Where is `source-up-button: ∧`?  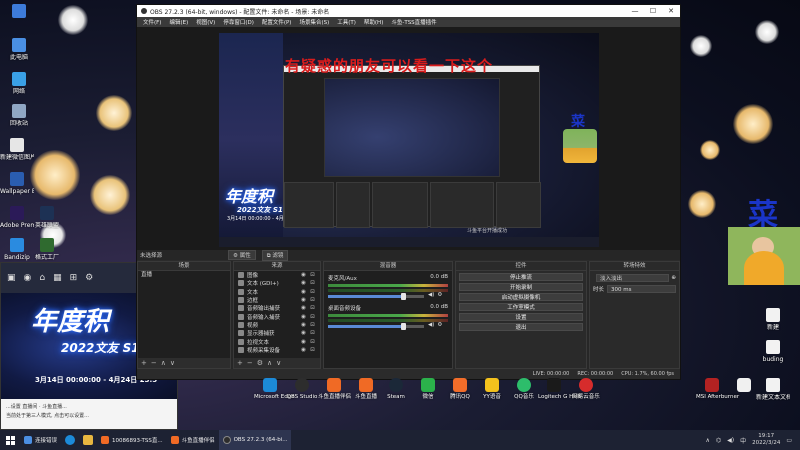
source-up-button: ∧ is located at coordinates (269, 363).